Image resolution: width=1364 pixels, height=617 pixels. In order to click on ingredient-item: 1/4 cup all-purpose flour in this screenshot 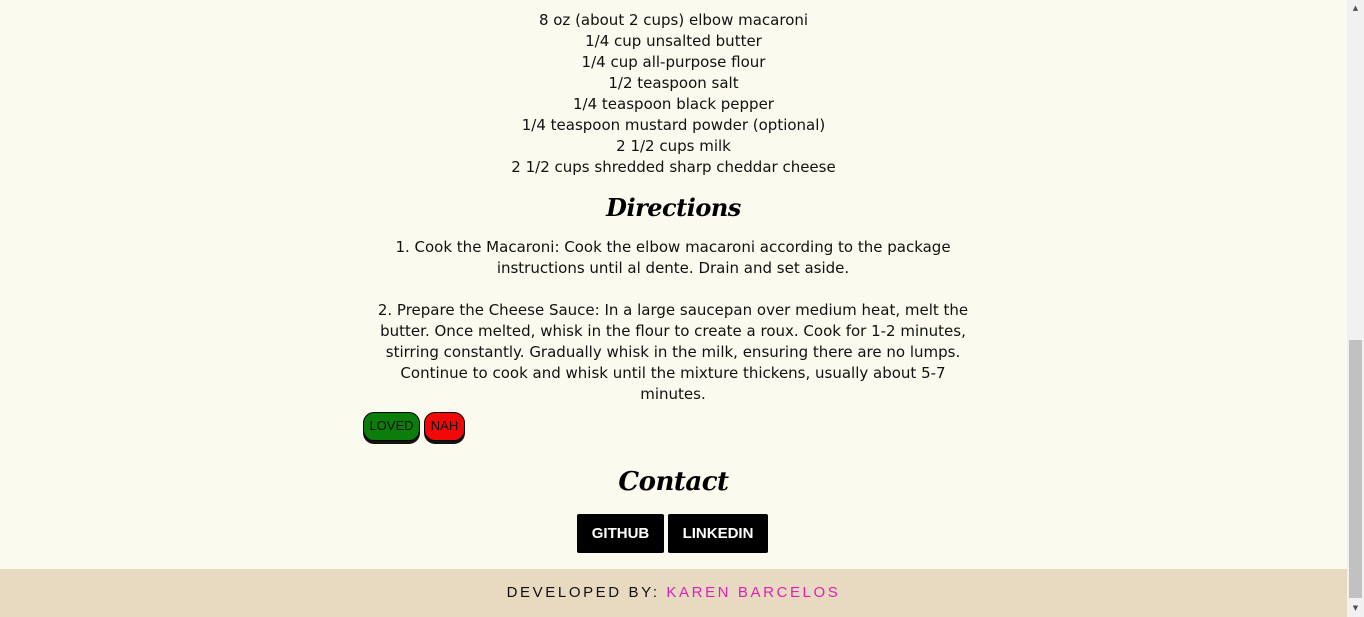, I will do `click(673, 62)`.